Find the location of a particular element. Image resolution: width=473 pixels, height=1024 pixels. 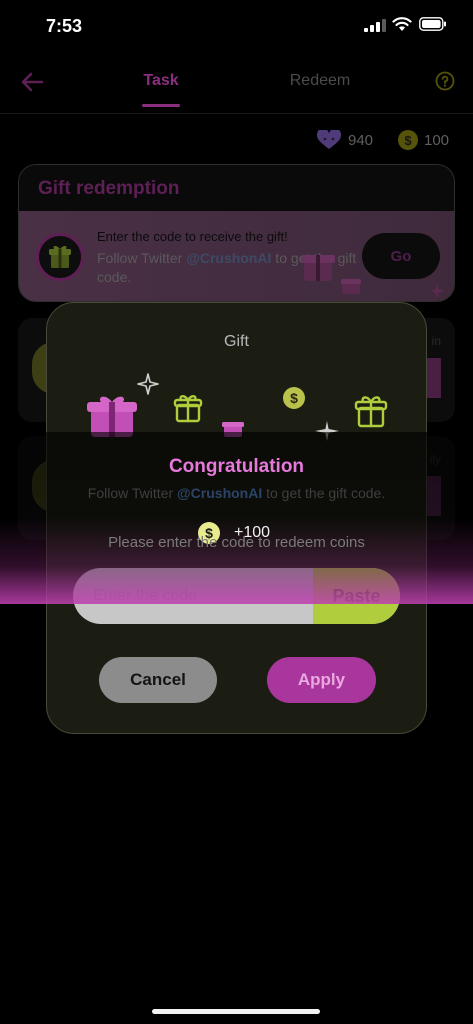

coin-icon: $ is located at coordinates (408, 140).